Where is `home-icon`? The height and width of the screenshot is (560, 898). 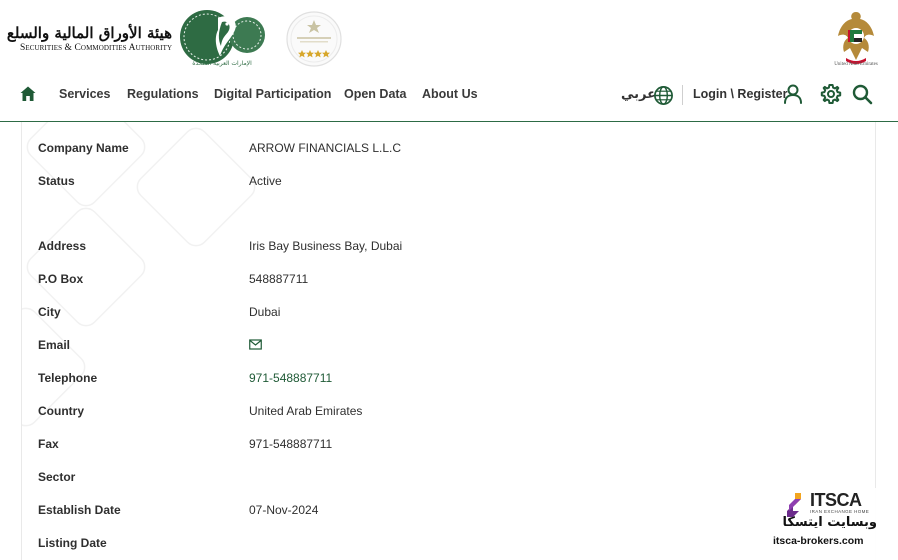
home-icon is located at coordinates (28, 94).